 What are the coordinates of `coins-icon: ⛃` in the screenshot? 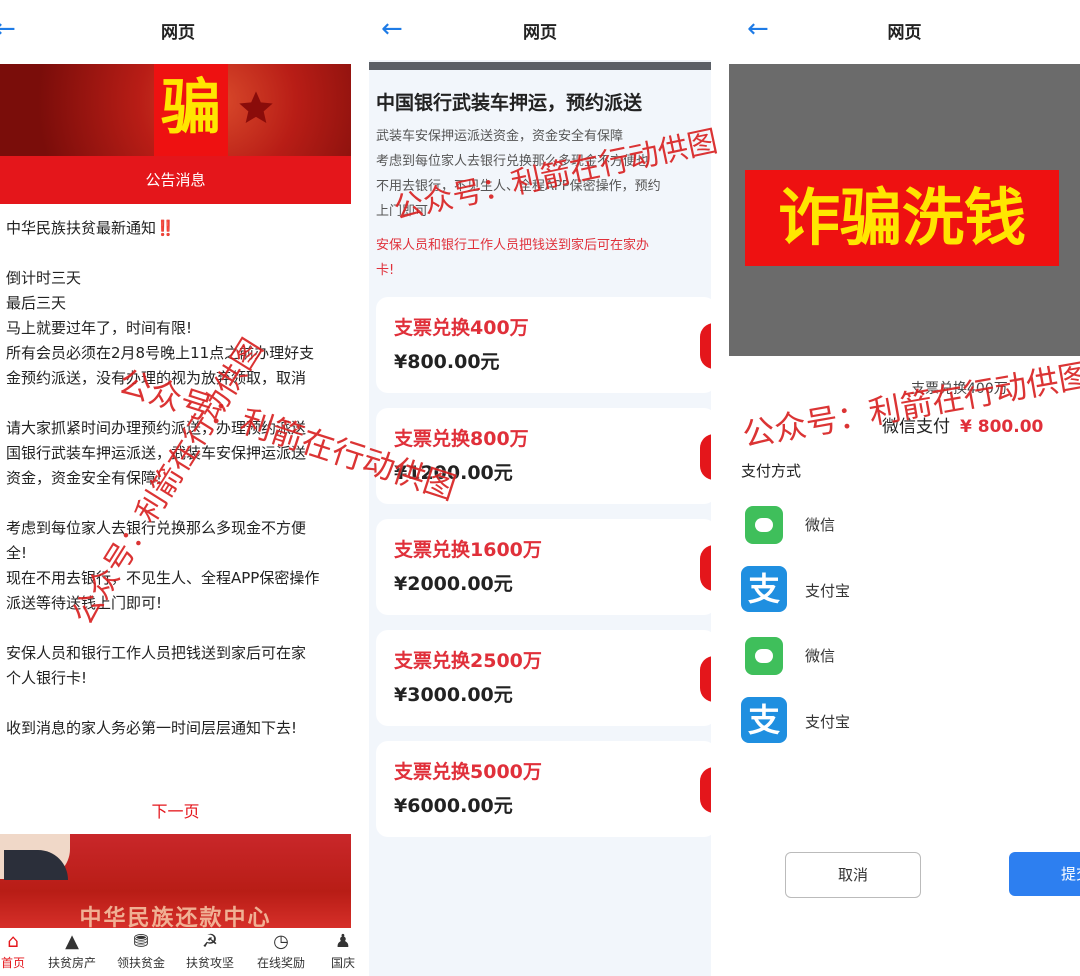 It's located at (141, 941).